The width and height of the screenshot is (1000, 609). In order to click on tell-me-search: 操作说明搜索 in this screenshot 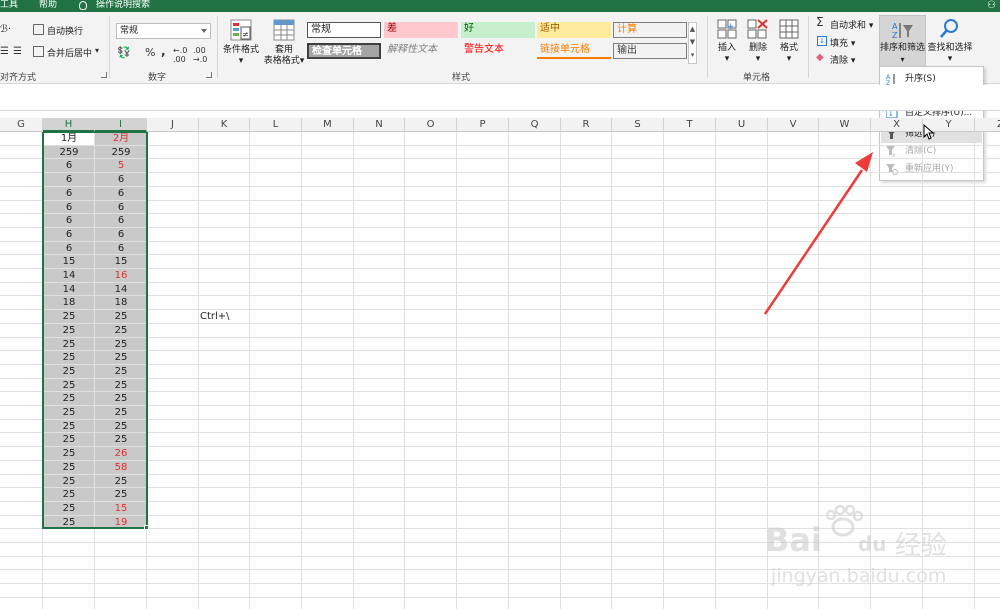, I will do `click(123, 5)`.